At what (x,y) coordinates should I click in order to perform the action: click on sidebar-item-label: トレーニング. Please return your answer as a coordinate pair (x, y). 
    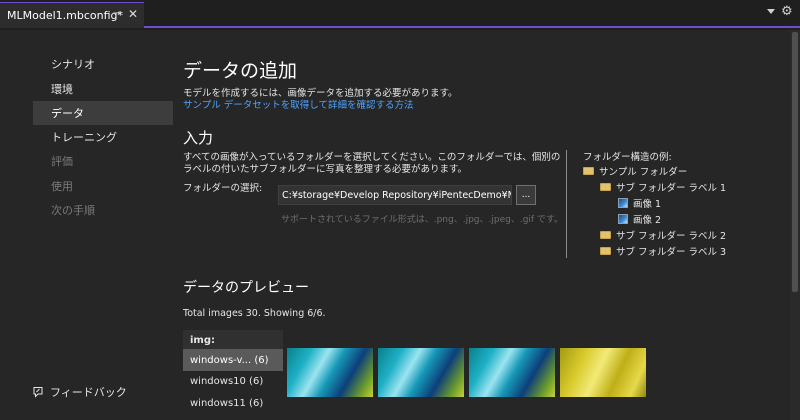
    Looking at the image, I should click on (84, 137).